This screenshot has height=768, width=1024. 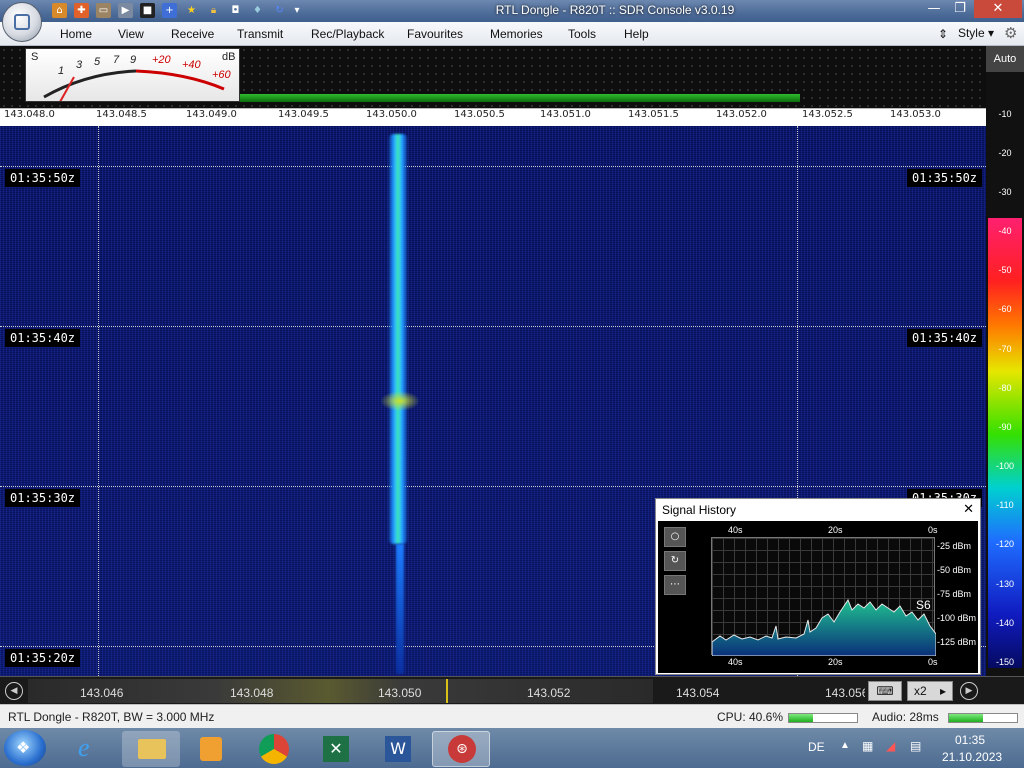 I want to click on minimize-button: —, so click(x=934, y=9).